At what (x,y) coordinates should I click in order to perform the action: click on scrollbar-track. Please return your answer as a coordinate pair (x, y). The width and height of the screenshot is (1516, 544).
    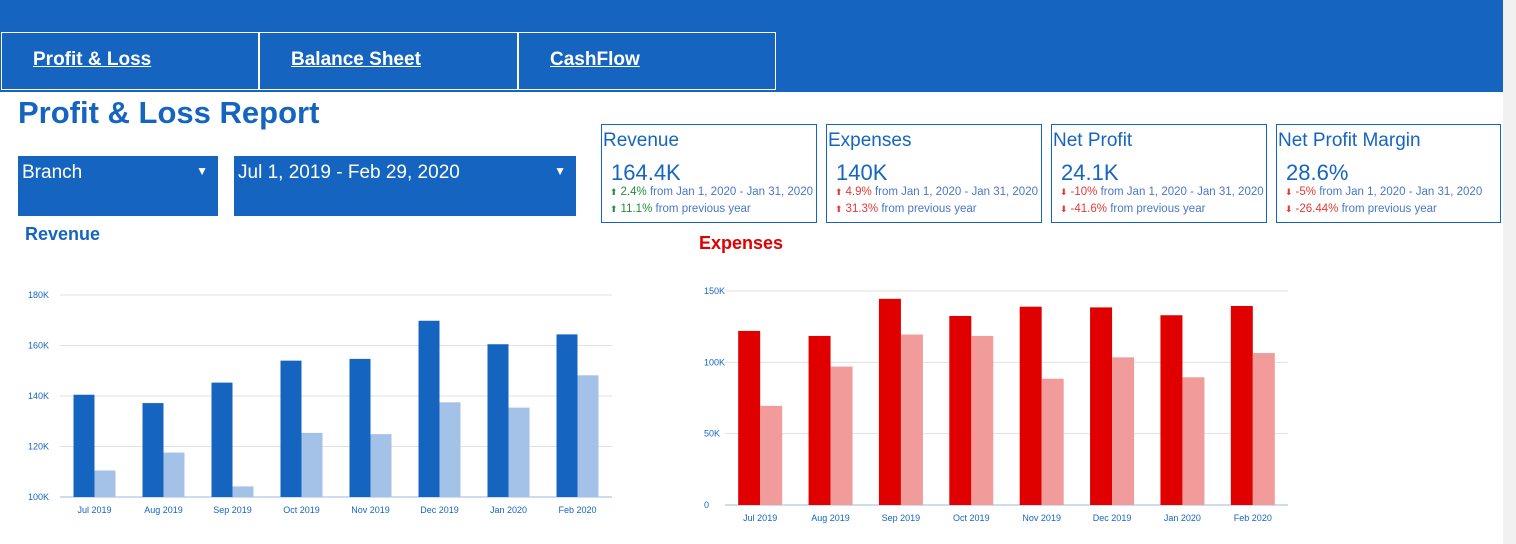
    Looking at the image, I should click on (1509, 272).